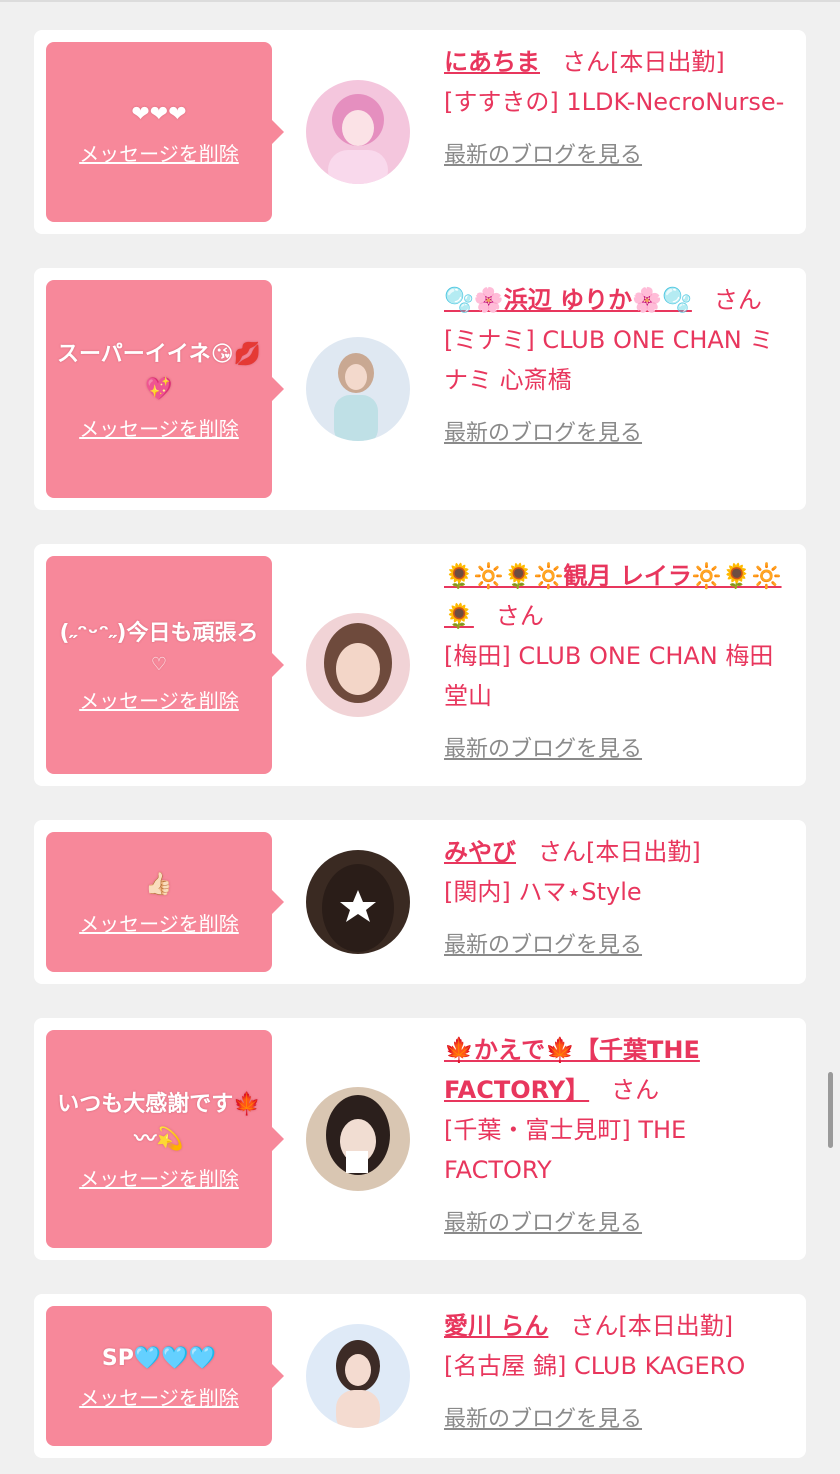 This screenshot has height=1474, width=840. Describe the element at coordinates (496, 1326) in the screenshot. I see `cast-name-link: 愛川 らん` at that location.